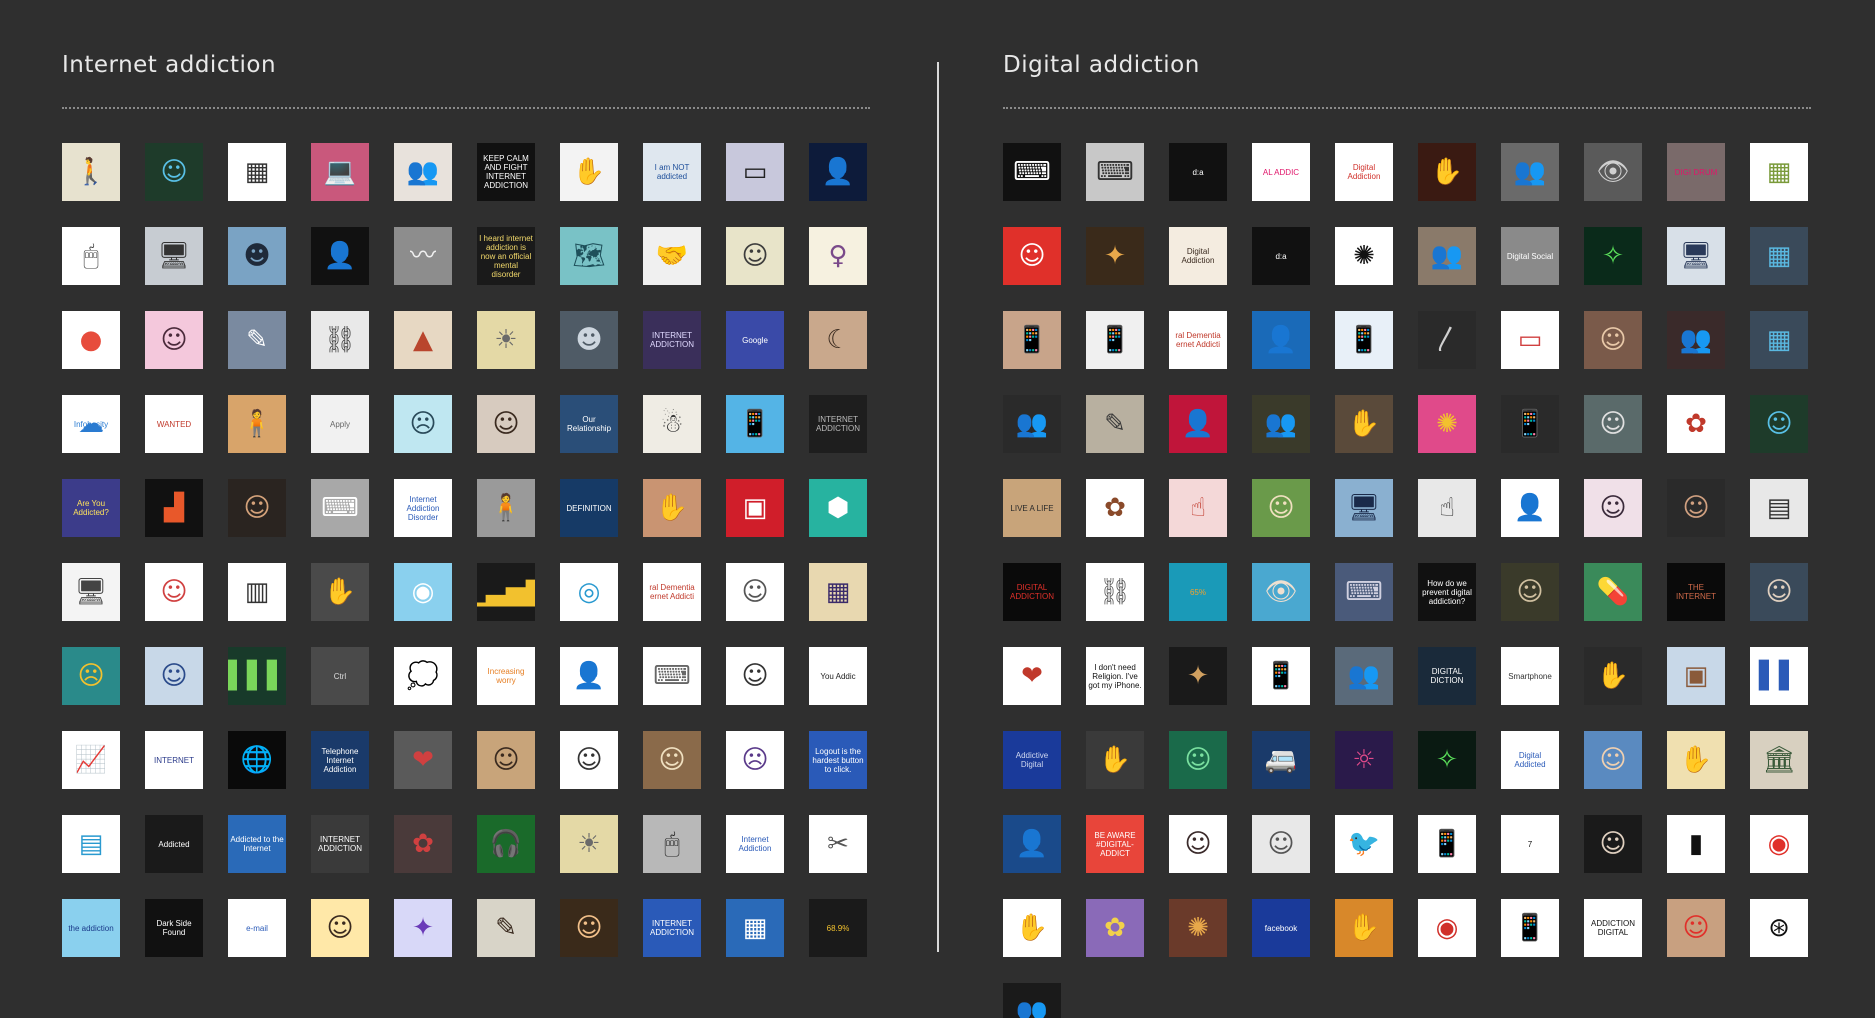 The height and width of the screenshot is (1018, 1875). Describe the element at coordinates (1115, 592) in the screenshot. I see `thumbnail-image: ⛓` at that location.